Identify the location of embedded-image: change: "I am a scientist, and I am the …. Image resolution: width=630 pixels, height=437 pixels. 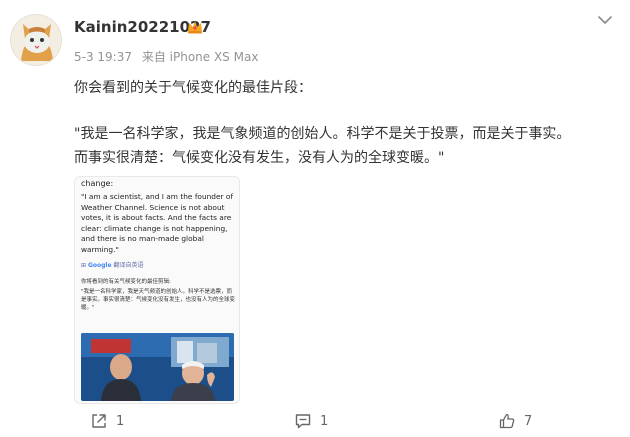
(157, 290).